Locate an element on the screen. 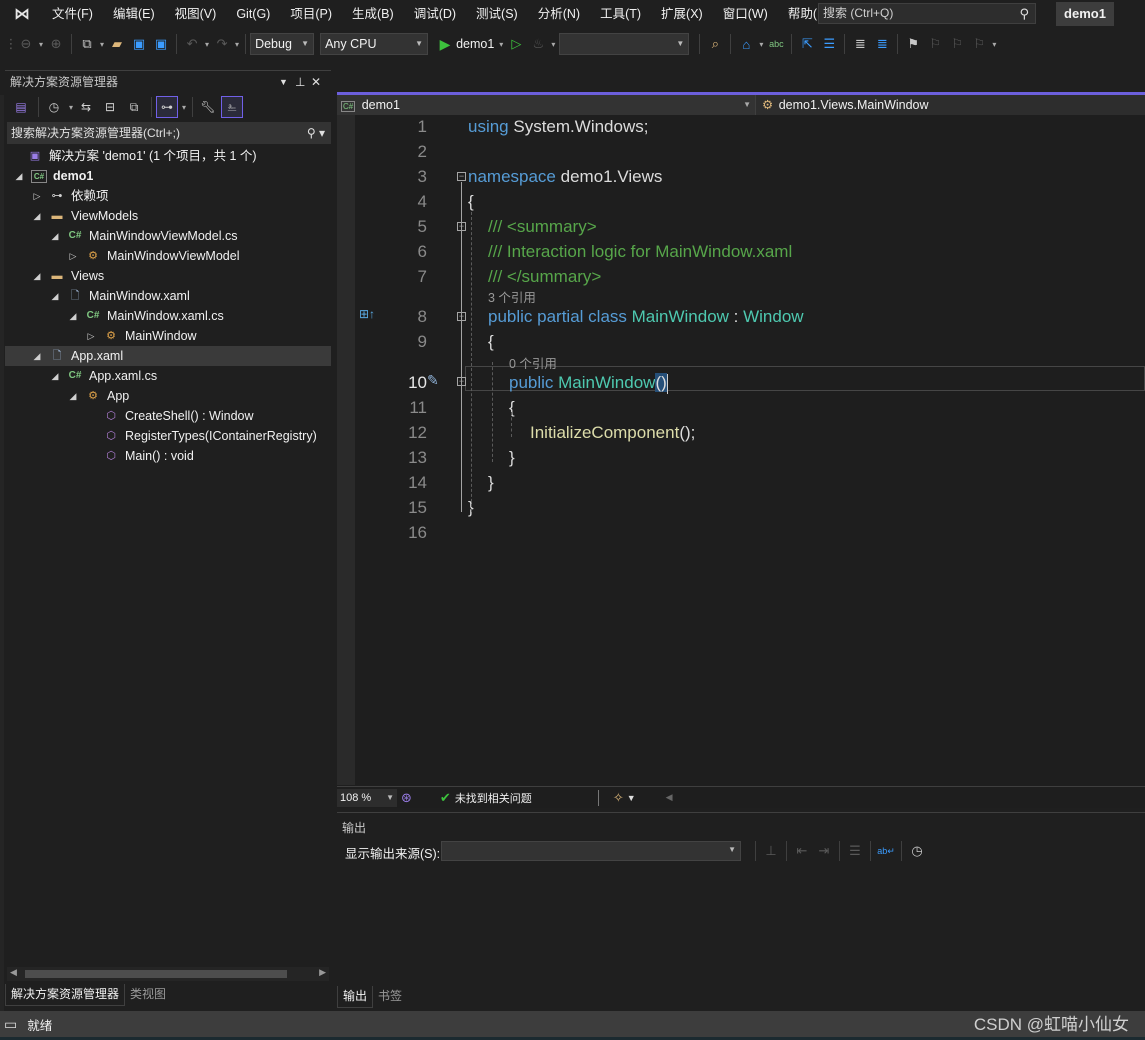  menu-debug: 调试(D) is located at coordinates (435, 14).